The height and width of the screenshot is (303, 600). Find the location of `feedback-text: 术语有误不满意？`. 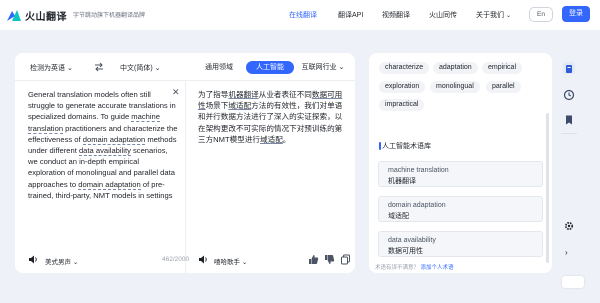

feedback-text: 术语有误不满意？ is located at coordinates (397, 268).